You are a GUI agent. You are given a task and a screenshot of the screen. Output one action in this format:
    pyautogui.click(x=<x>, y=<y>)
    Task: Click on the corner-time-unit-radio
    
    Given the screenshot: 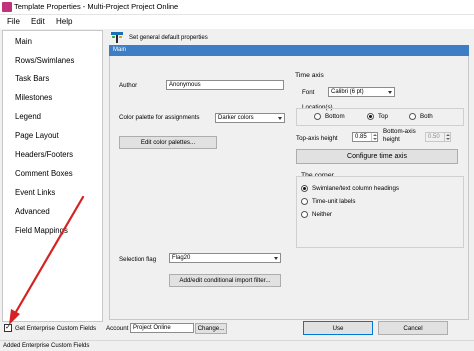 What is the action you would take?
    pyautogui.click(x=304, y=201)
    